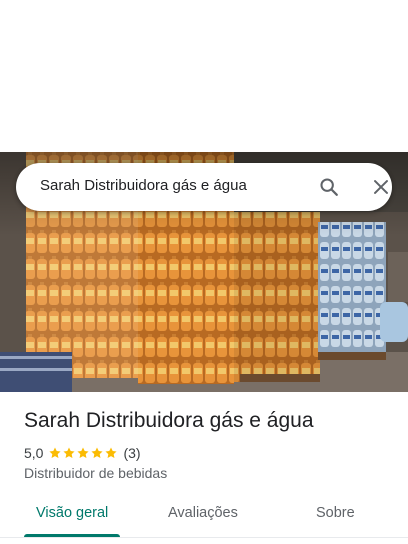 The width and height of the screenshot is (408, 544). I want to click on place-category: Distribuidor de bebidas, so click(95, 473).